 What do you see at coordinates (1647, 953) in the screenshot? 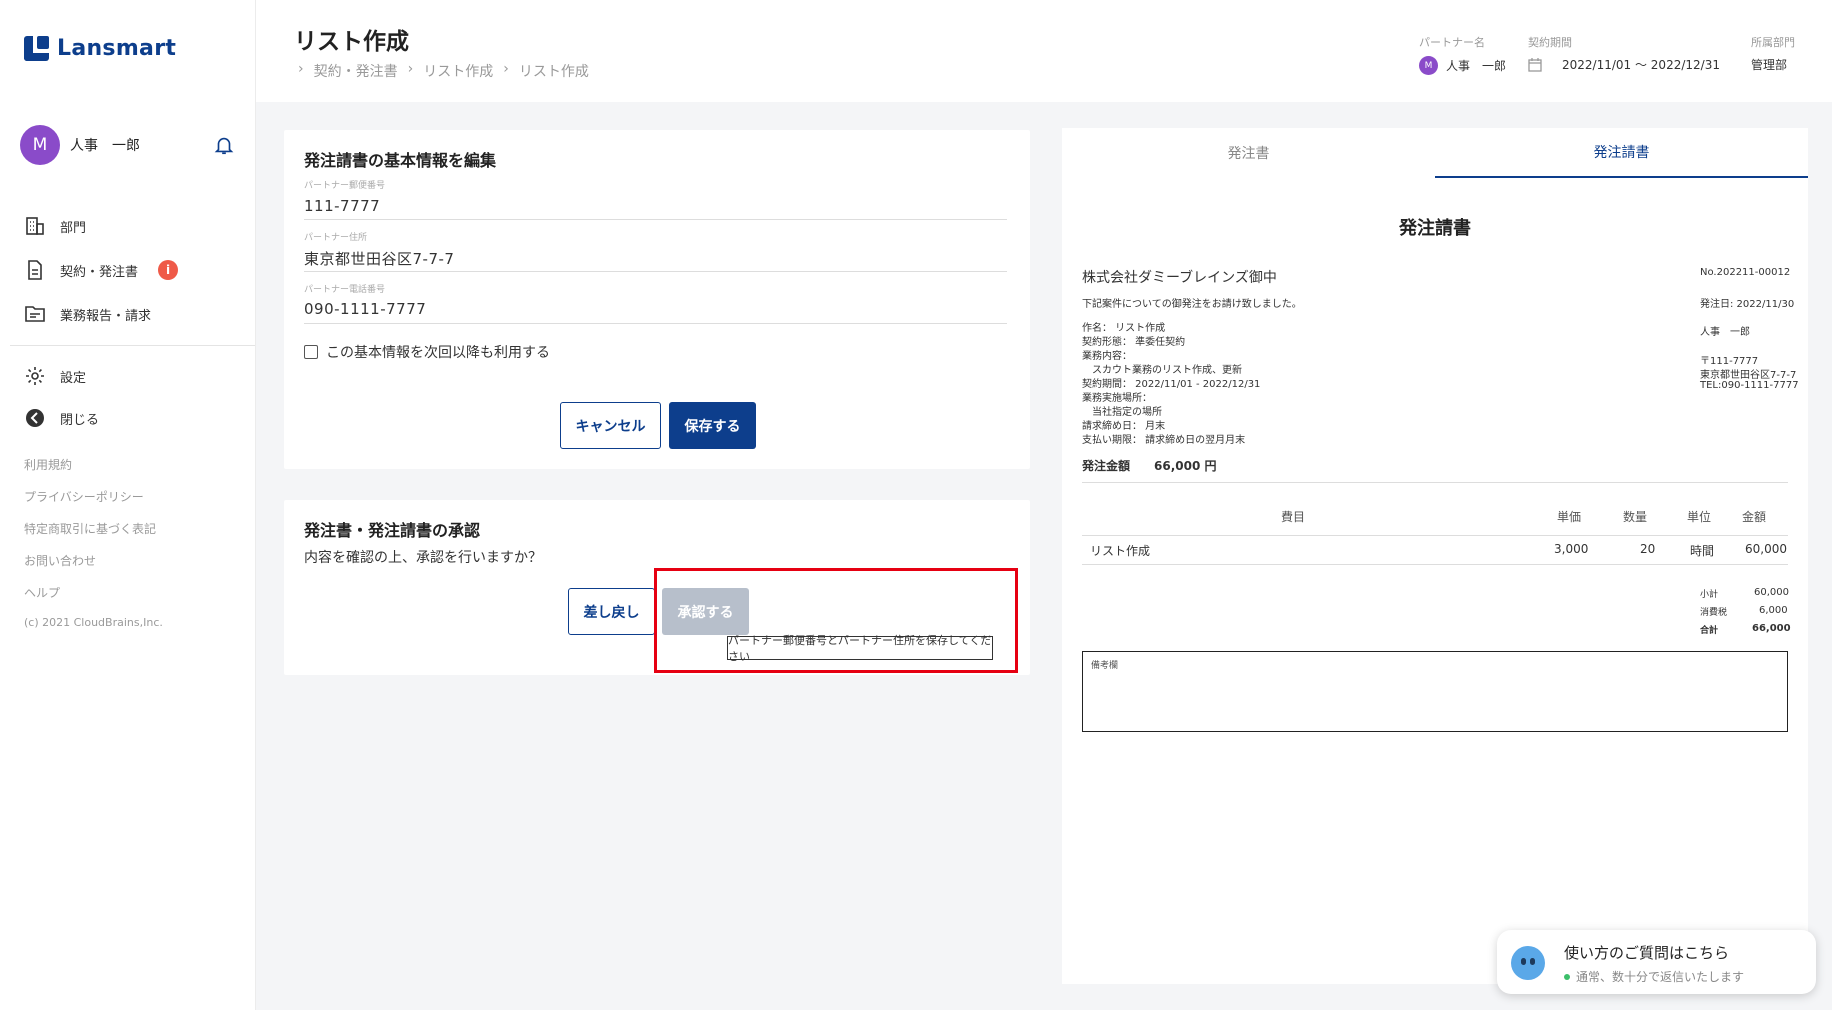
I see `chat-title: 使い方のご質問はこちら` at bounding box center [1647, 953].